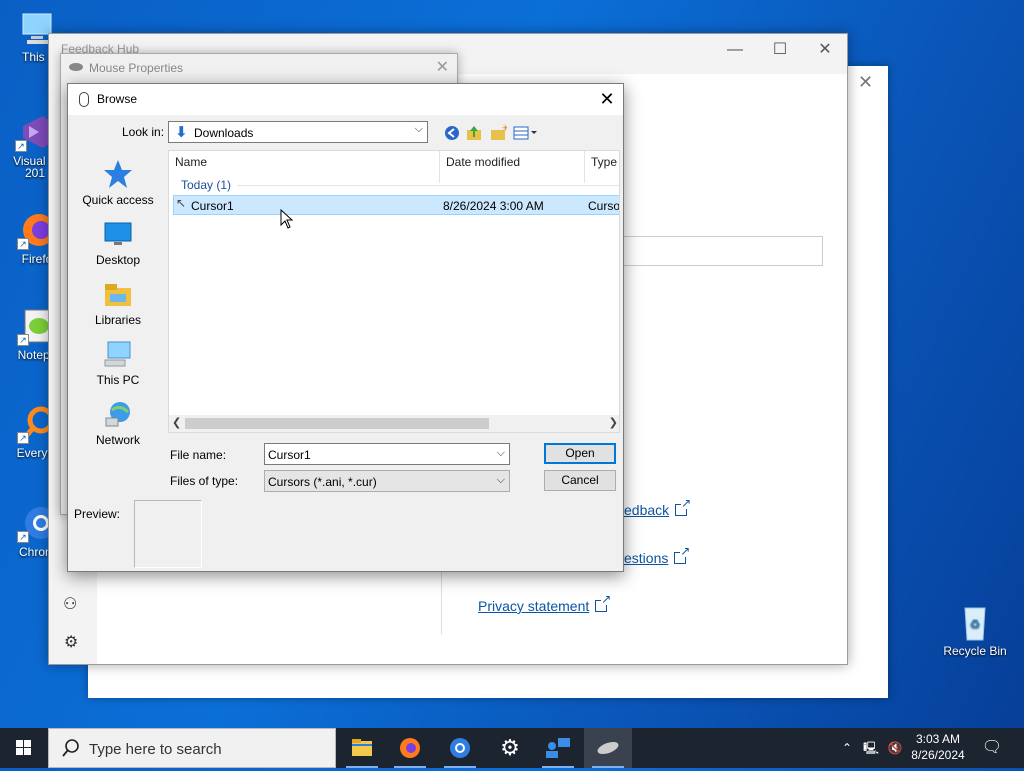 This screenshot has height=771, width=1024. I want to click on title-bar: Browse ✕, so click(345, 99).